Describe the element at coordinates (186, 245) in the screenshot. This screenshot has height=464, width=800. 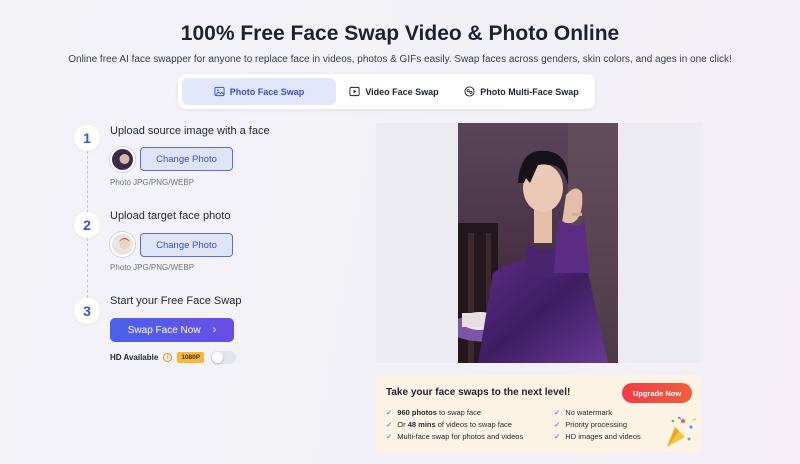
I see `change-target-photo-button: Change Photo` at that location.